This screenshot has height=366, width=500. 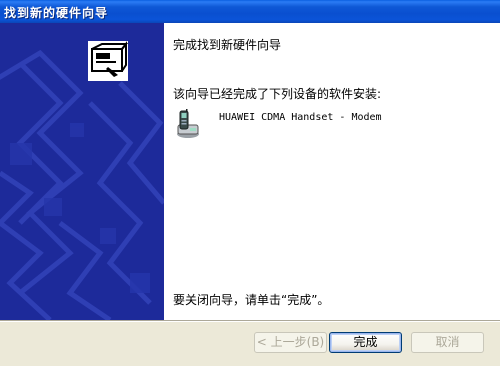 What do you see at coordinates (300, 117) in the screenshot?
I see `device-name: HUAWEI CDMA Handset - Modem` at bounding box center [300, 117].